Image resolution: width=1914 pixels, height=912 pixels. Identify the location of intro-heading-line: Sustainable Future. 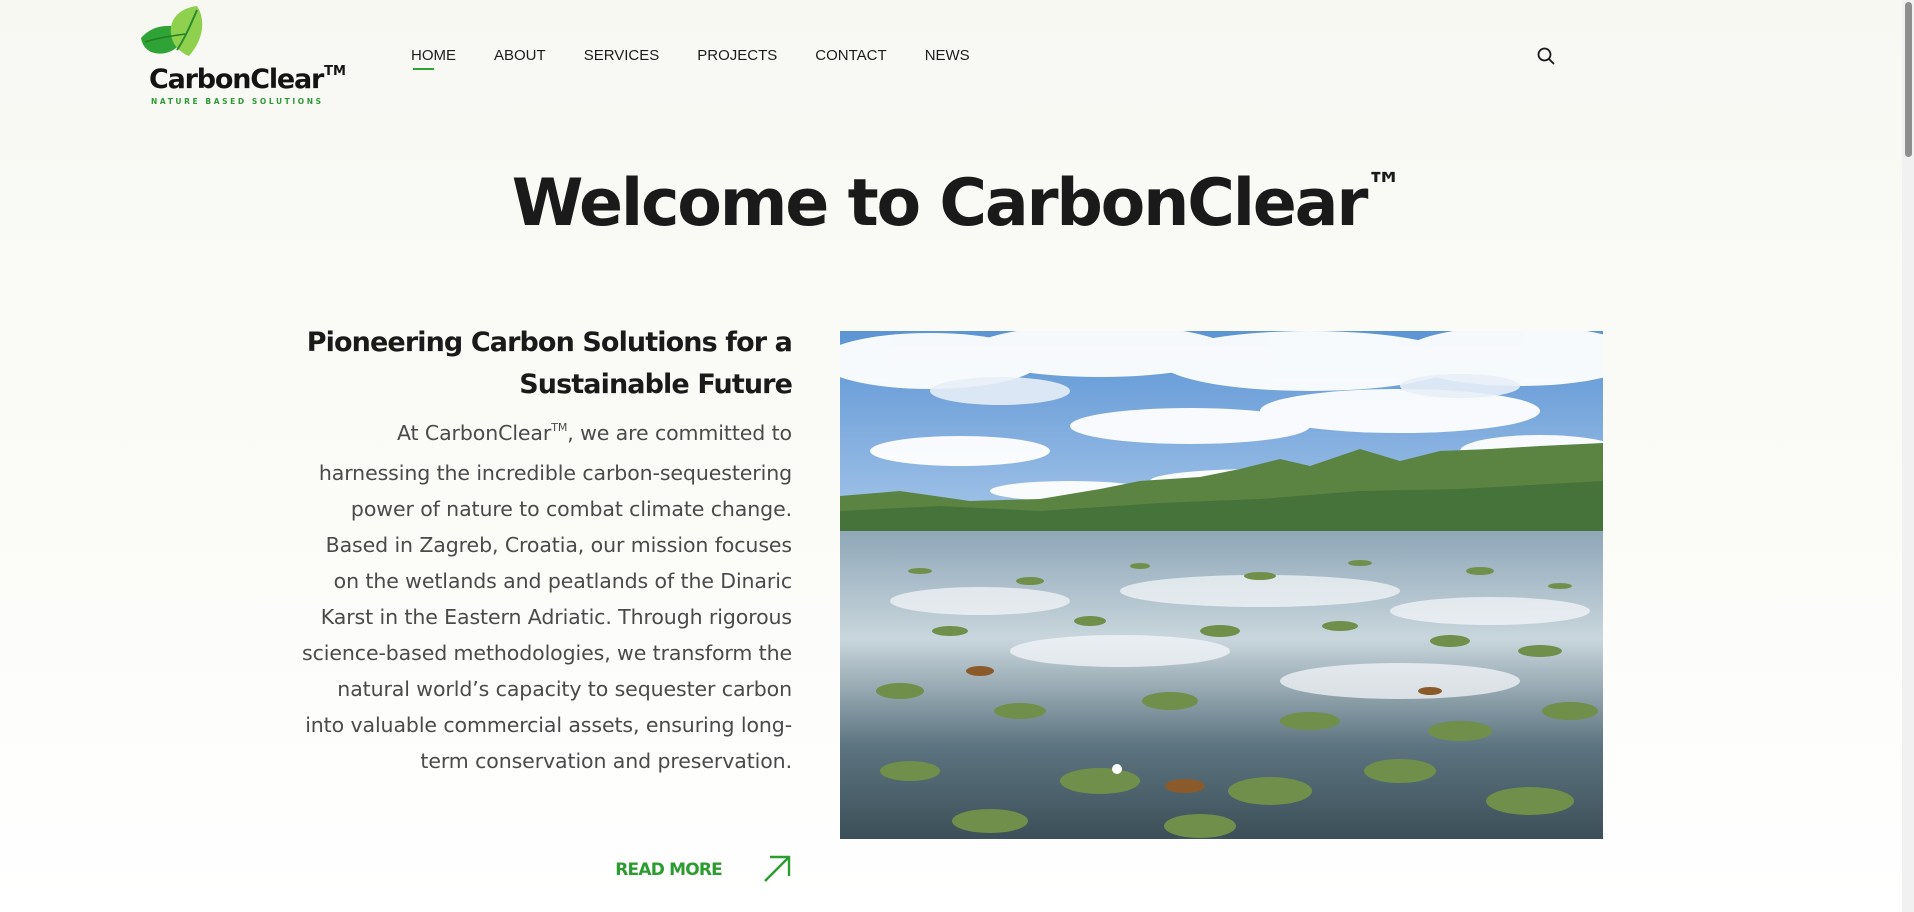
(656, 384).